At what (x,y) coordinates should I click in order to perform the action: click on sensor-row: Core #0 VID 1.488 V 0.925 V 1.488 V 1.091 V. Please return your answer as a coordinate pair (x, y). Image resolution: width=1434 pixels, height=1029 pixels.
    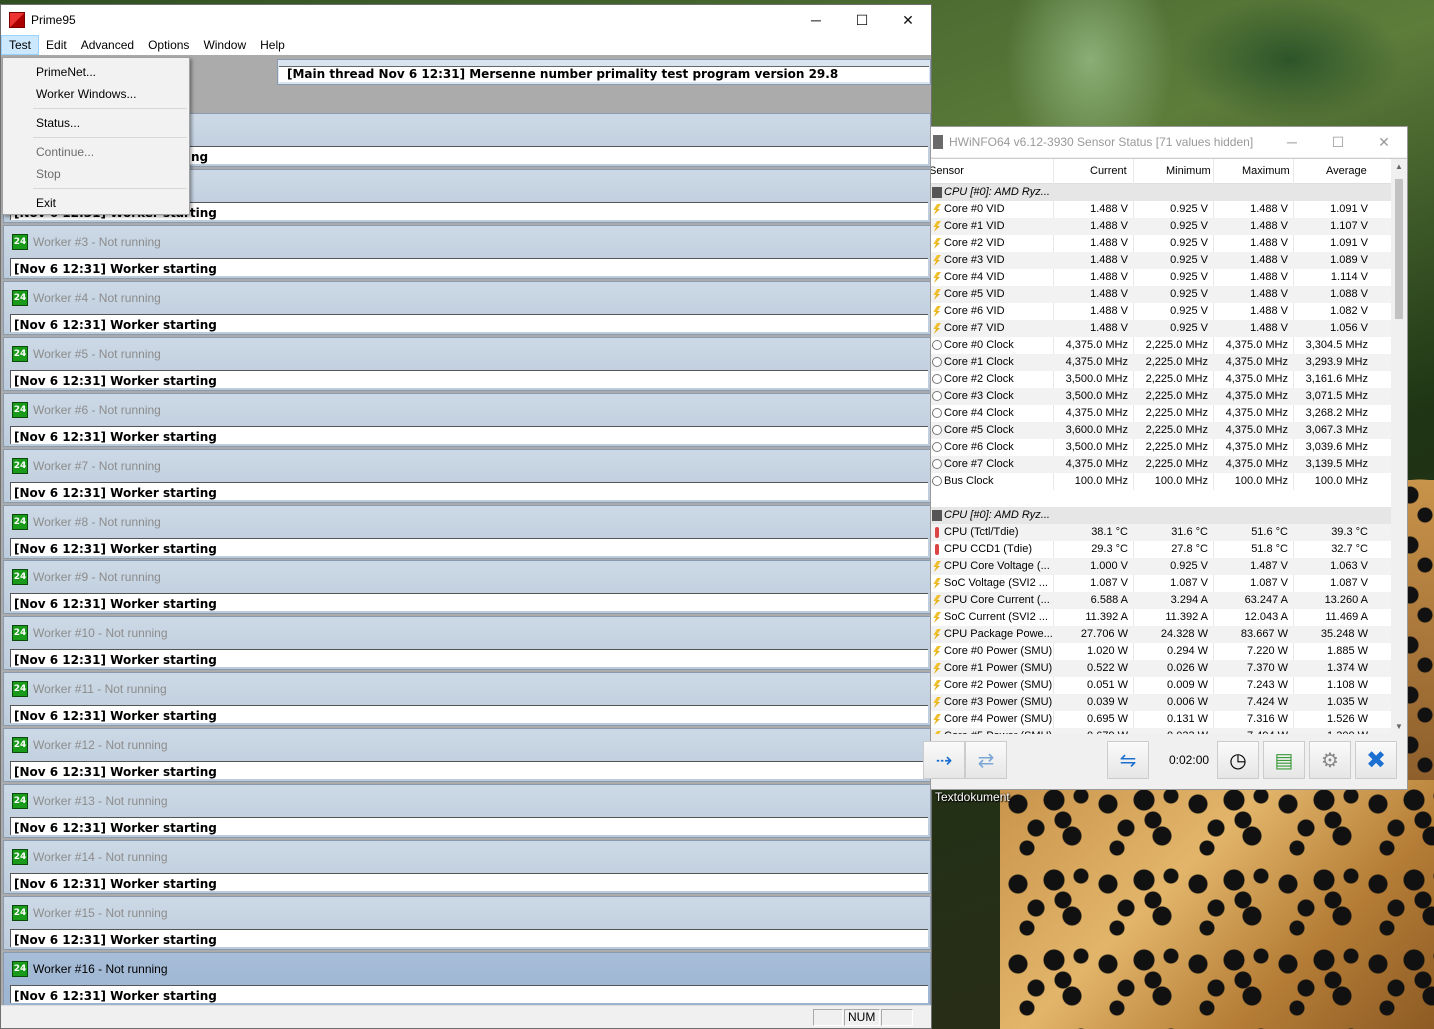
    Looking at the image, I should click on (1161, 209).